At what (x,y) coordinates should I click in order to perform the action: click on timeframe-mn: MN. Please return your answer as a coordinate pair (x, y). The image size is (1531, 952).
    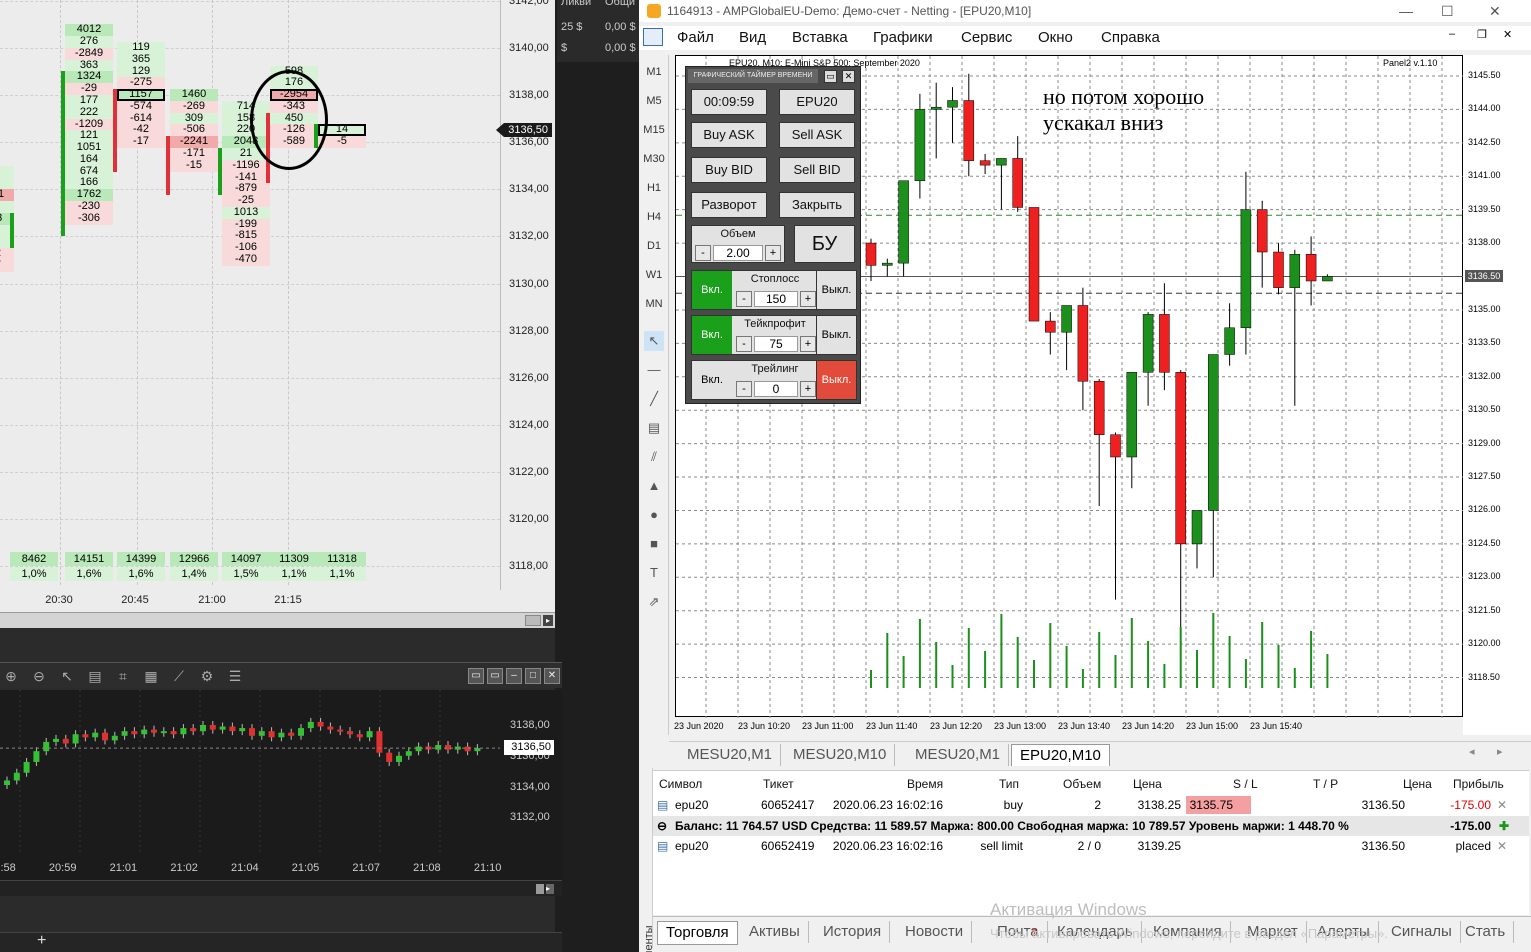
    Looking at the image, I should click on (654, 304).